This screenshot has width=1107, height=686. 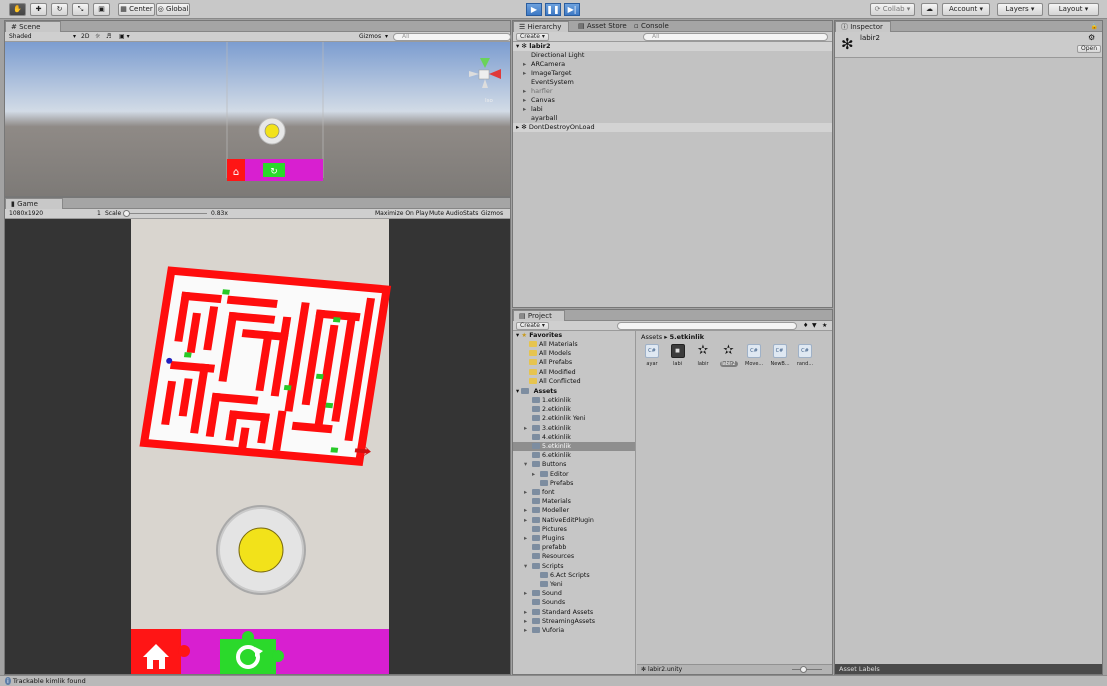 What do you see at coordinates (672, 46) in the screenshot?
I see `hierarchy-scene-row: ▾ ✻ labir2` at bounding box center [672, 46].